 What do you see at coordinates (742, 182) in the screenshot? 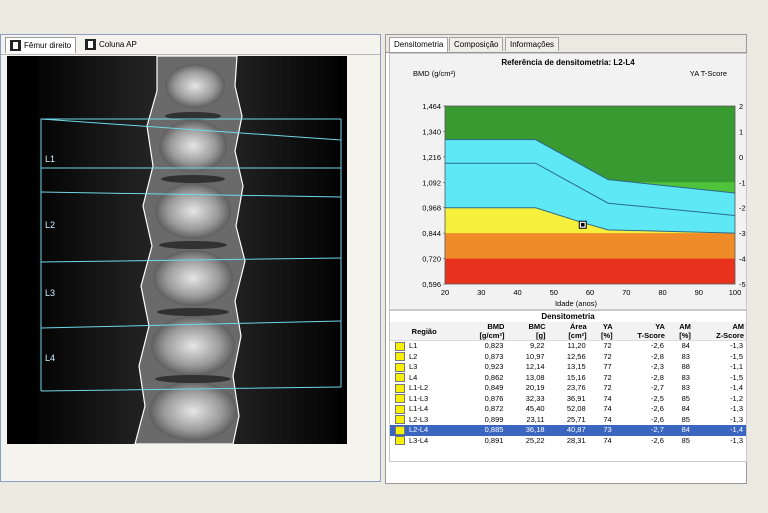
I see `y2-tick-label: -1` at bounding box center [742, 182].